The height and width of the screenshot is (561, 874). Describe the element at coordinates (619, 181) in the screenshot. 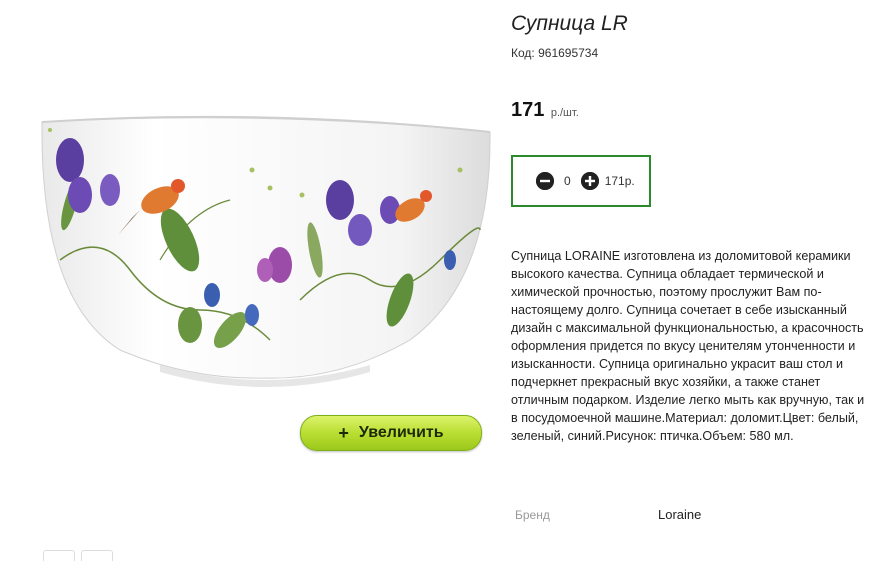

I see `cart-total: 171р.` at that location.